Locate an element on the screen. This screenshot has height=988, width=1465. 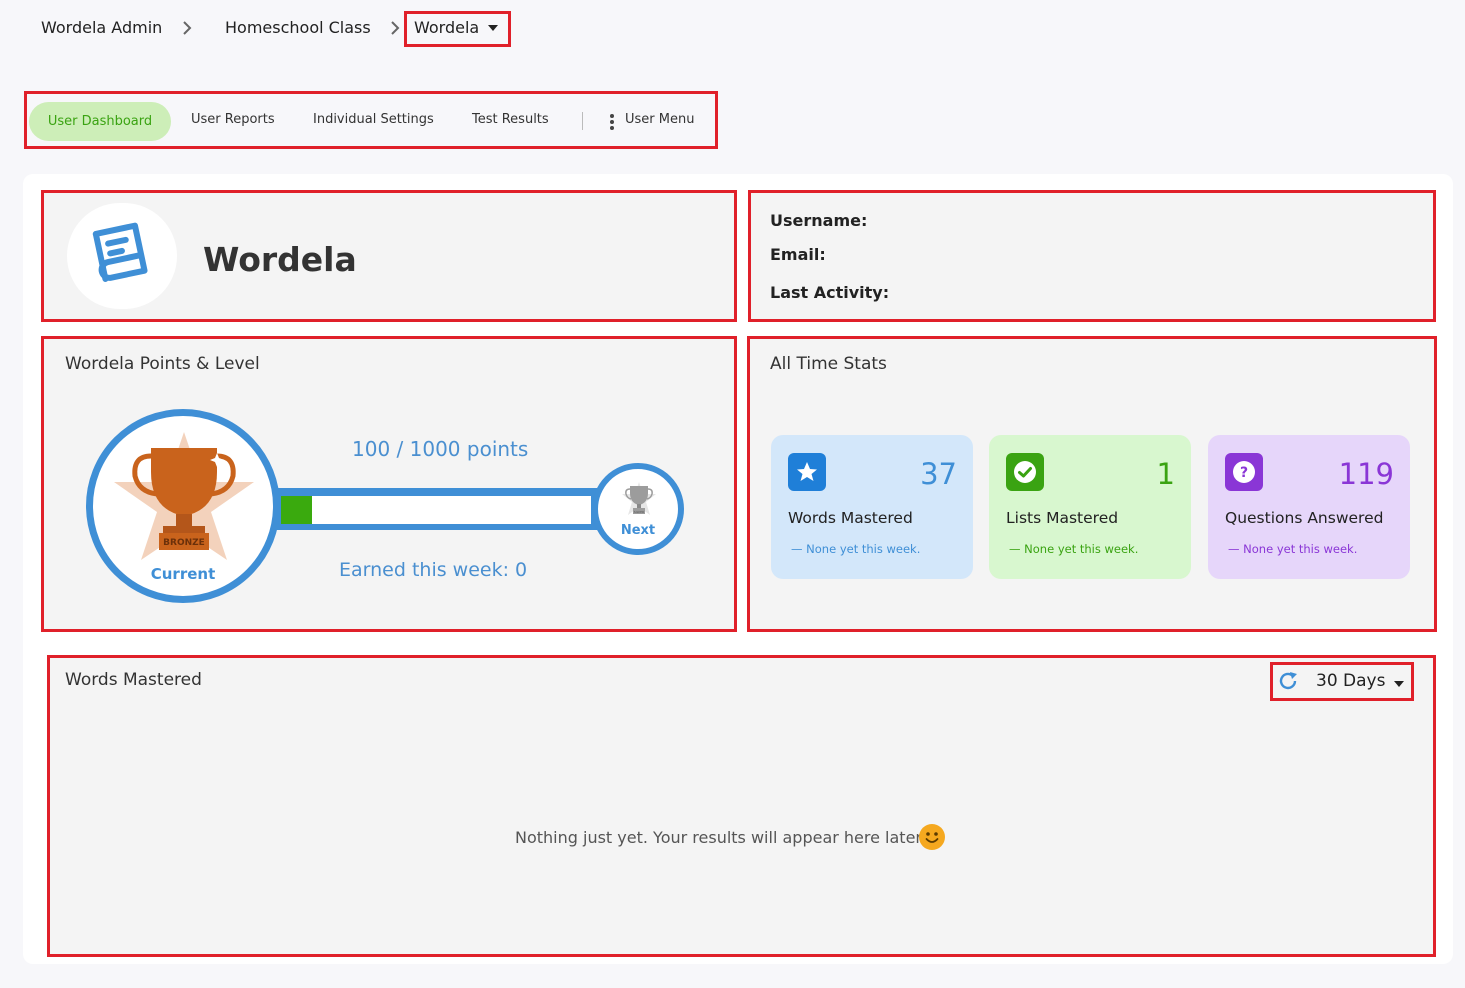
current-level-label: Current is located at coordinates (183, 574).